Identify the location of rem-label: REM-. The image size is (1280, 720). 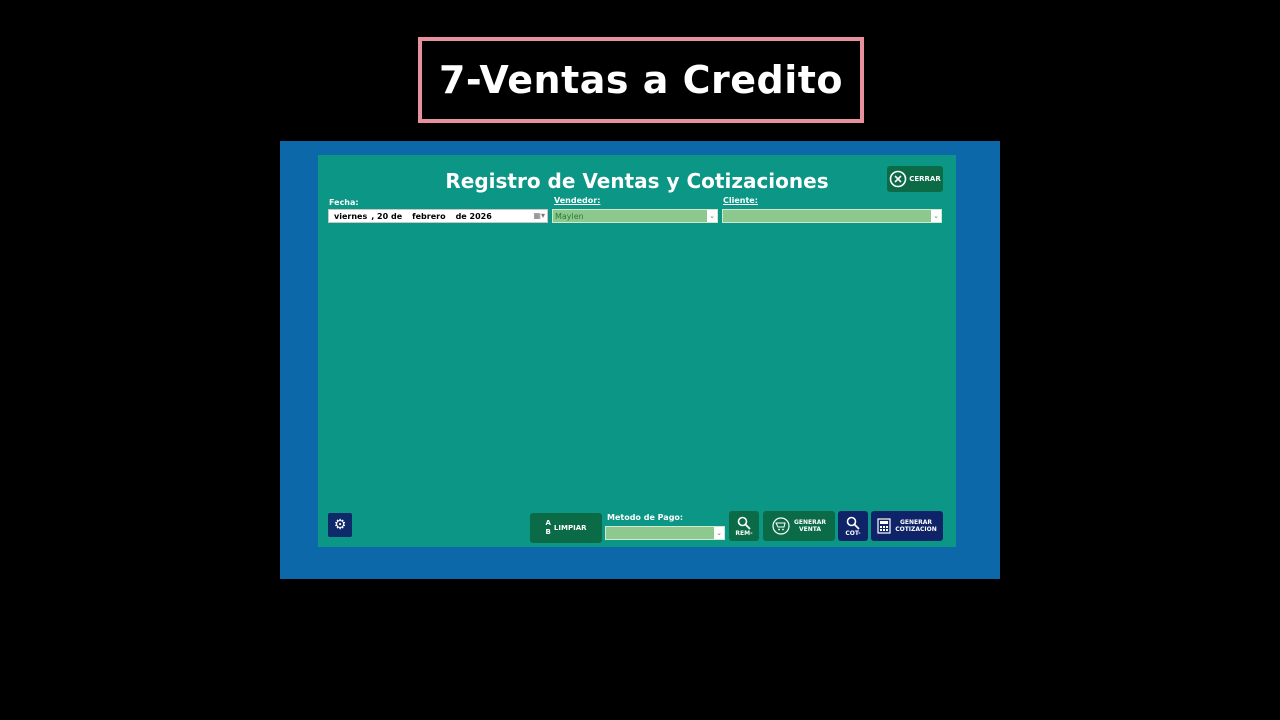
(744, 533).